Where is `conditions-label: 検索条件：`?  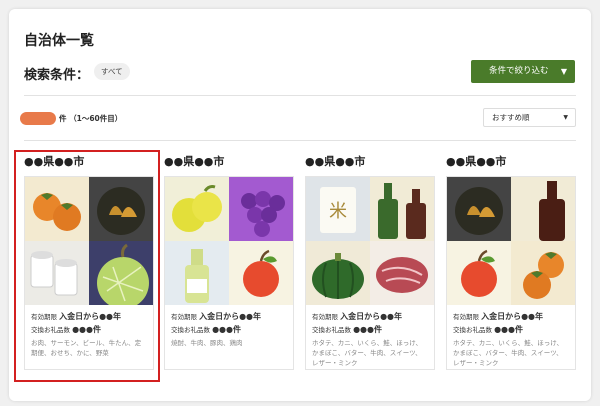 conditions-label: 検索条件： is located at coordinates (57, 75).